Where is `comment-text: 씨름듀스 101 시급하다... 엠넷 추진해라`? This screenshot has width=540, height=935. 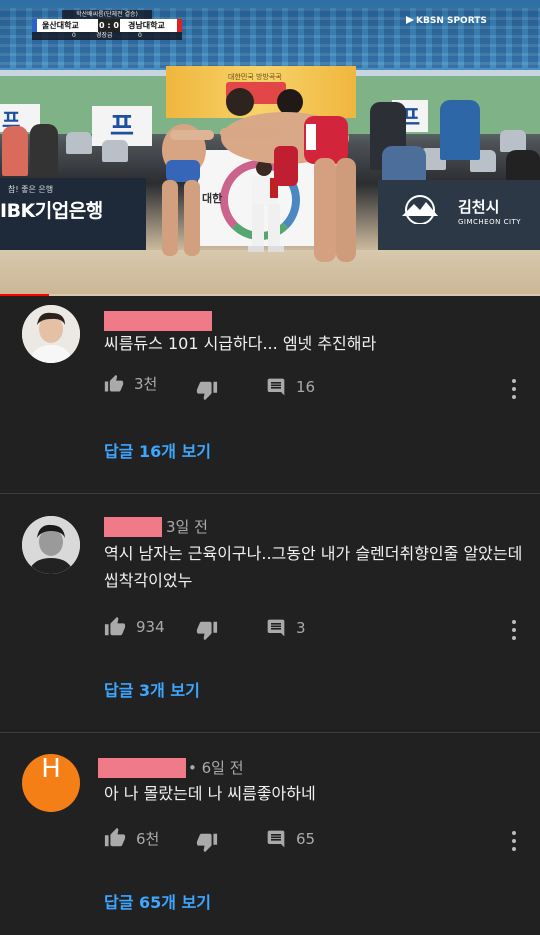
comment-text: 씨름듀스 101 시급하다... 엠넷 추진해라 is located at coordinates (240, 343).